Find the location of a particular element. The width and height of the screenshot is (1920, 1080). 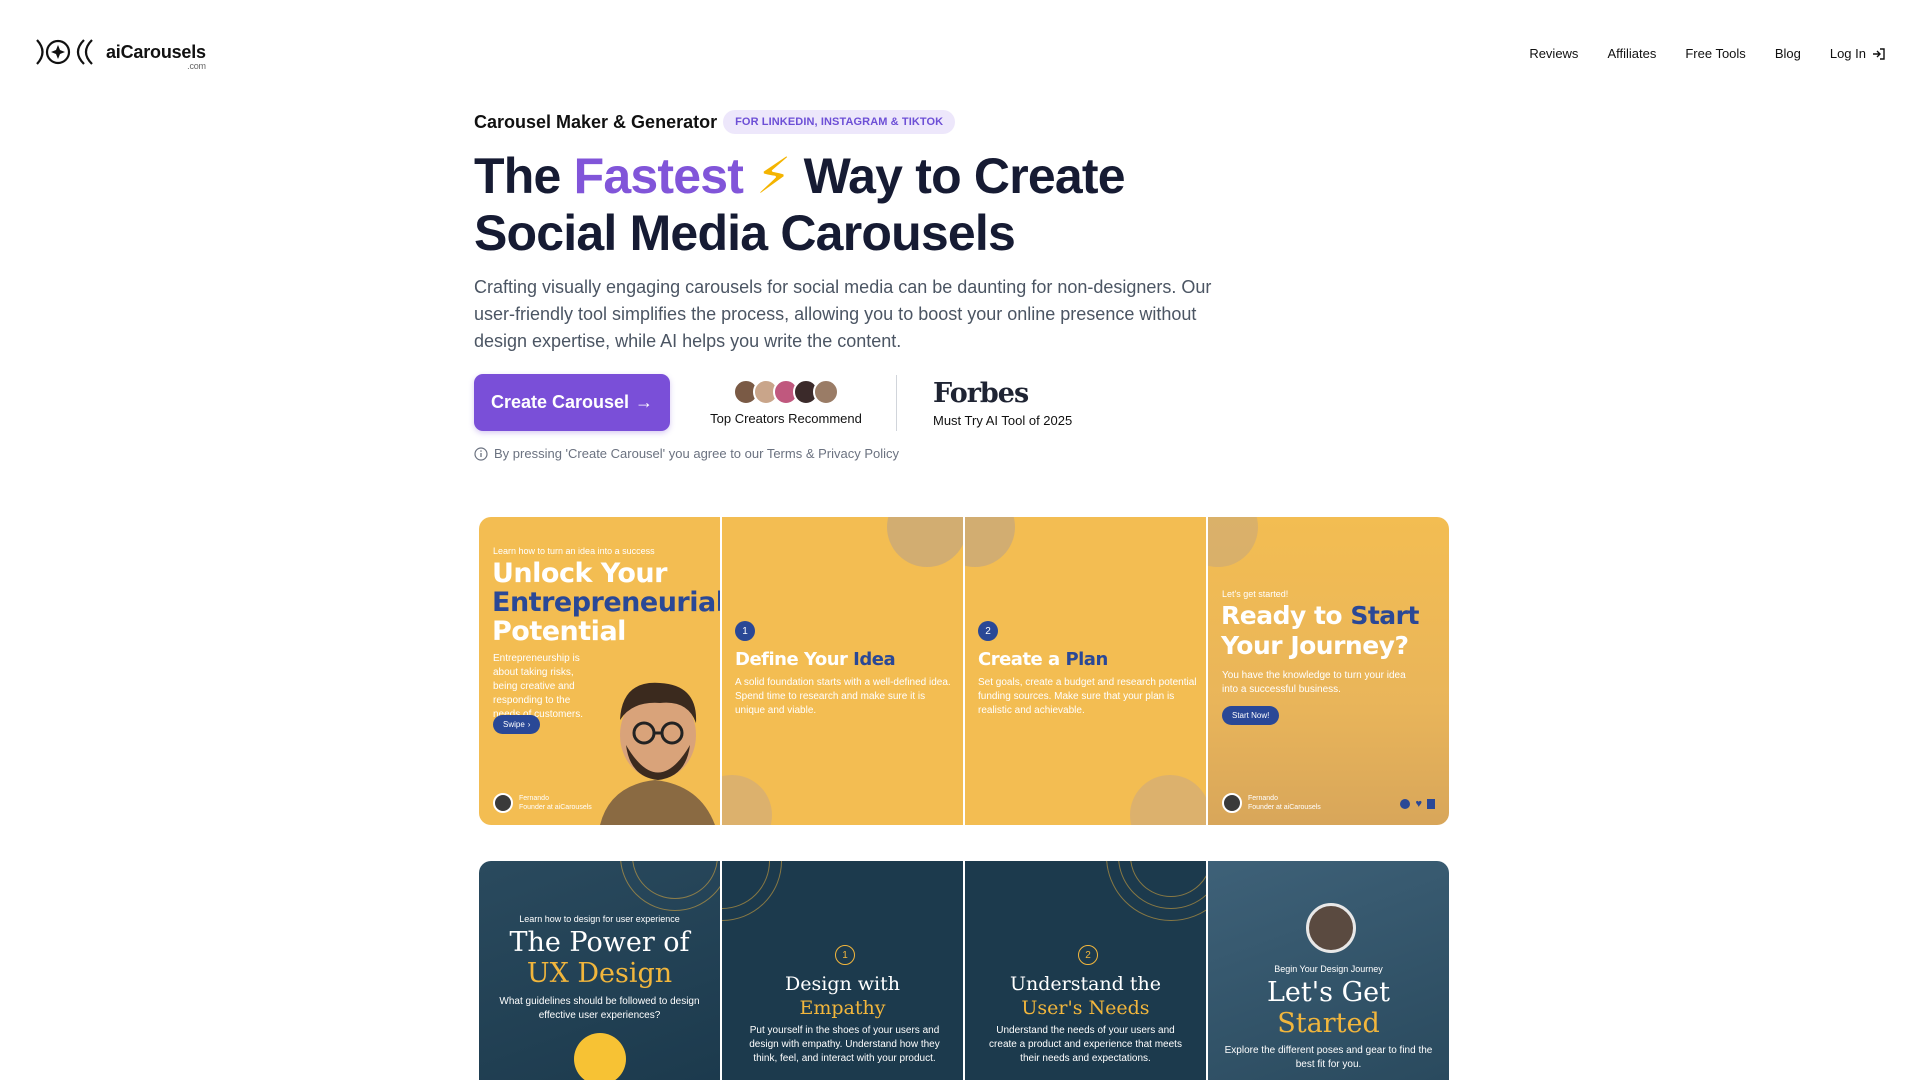

nav-login: Log In is located at coordinates (1858, 53).